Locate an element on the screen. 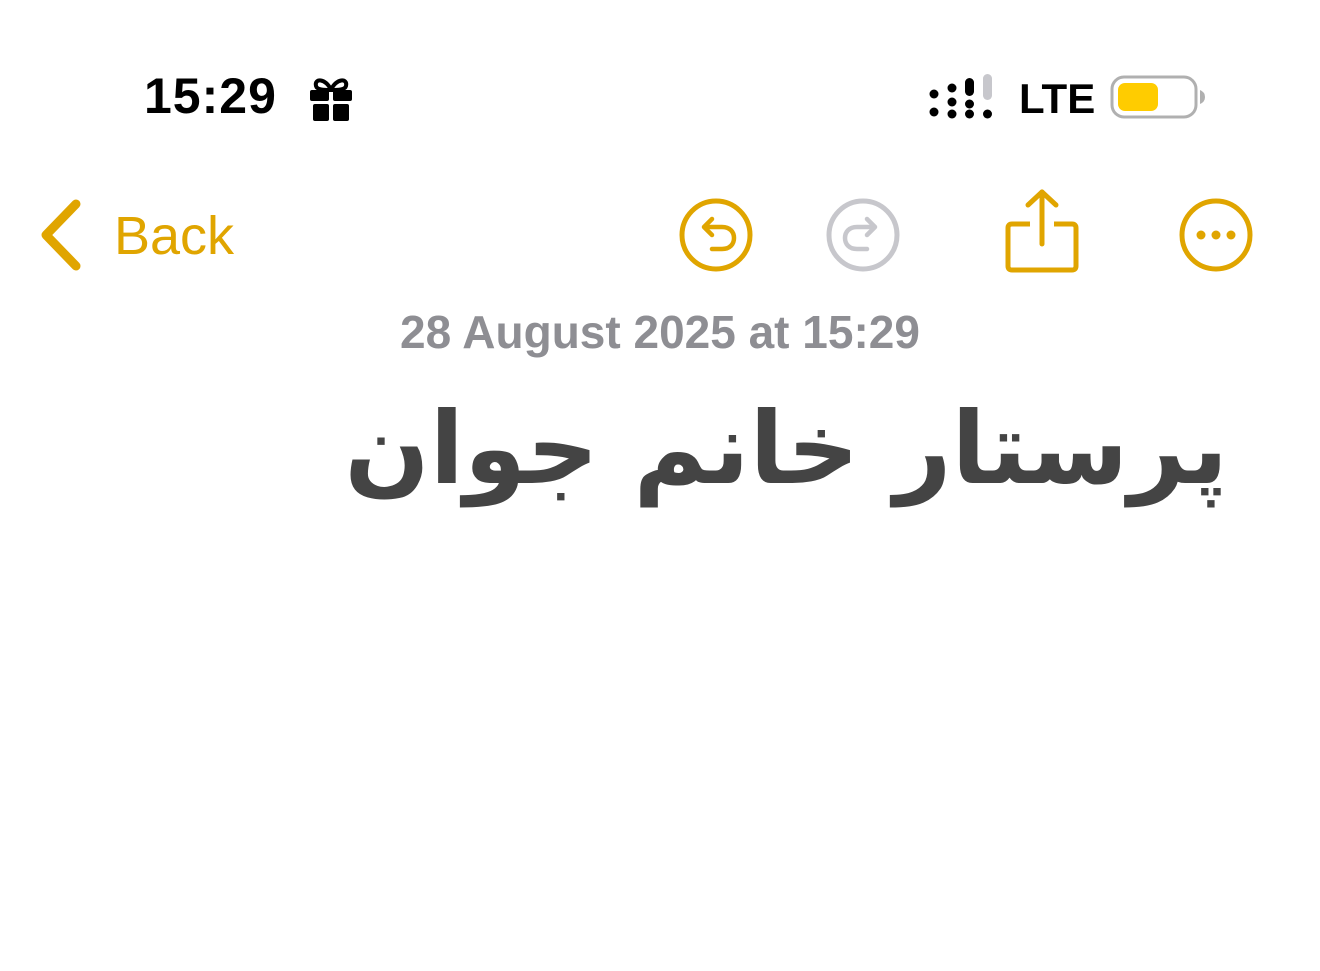 This screenshot has width=1320, height=971. back-label: Back is located at coordinates (174, 236).